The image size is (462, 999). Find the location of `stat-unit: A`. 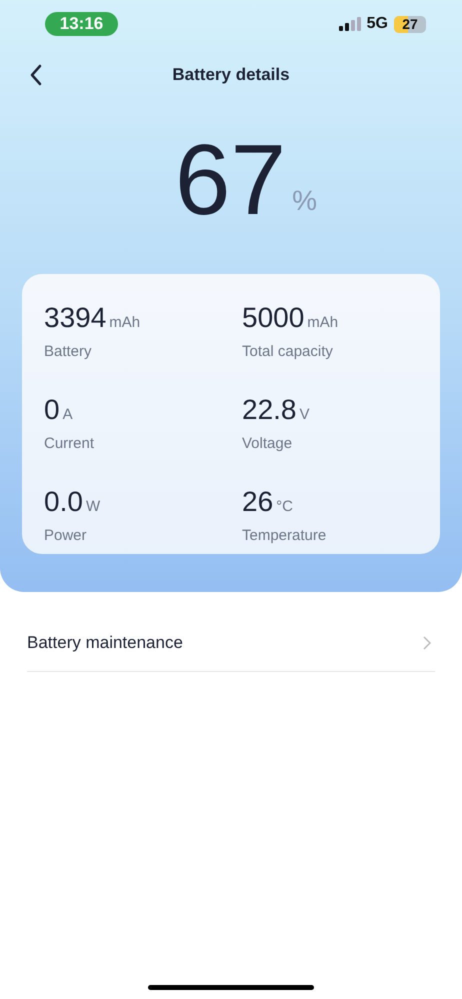

stat-unit: A is located at coordinates (67, 415).